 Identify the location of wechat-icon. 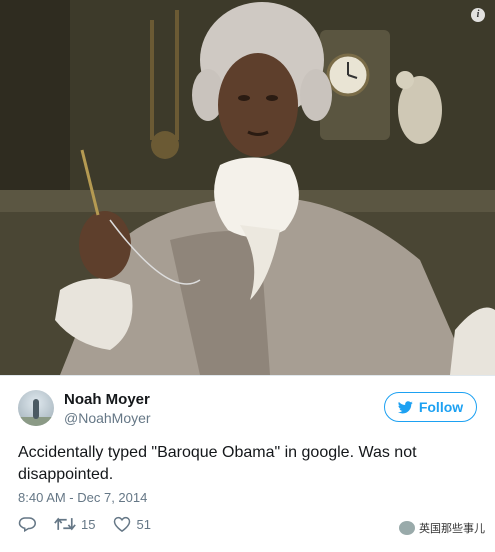
(407, 528).